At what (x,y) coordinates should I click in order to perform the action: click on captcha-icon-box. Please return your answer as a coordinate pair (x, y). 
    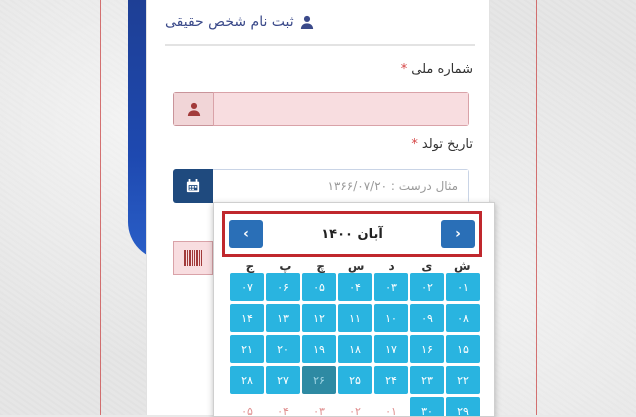
    Looking at the image, I should click on (193, 258).